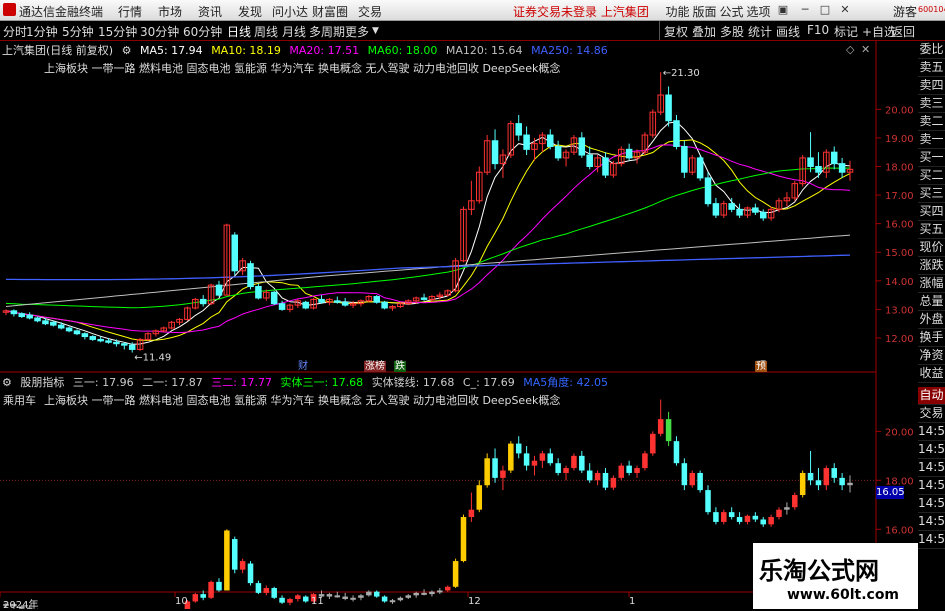 Image resolution: width=945 pixels, height=611 pixels. What do you see at coordinates (931, 356) in the screenshot?
I see `sidebar-item: 净资` at bounding box center [931, 356].